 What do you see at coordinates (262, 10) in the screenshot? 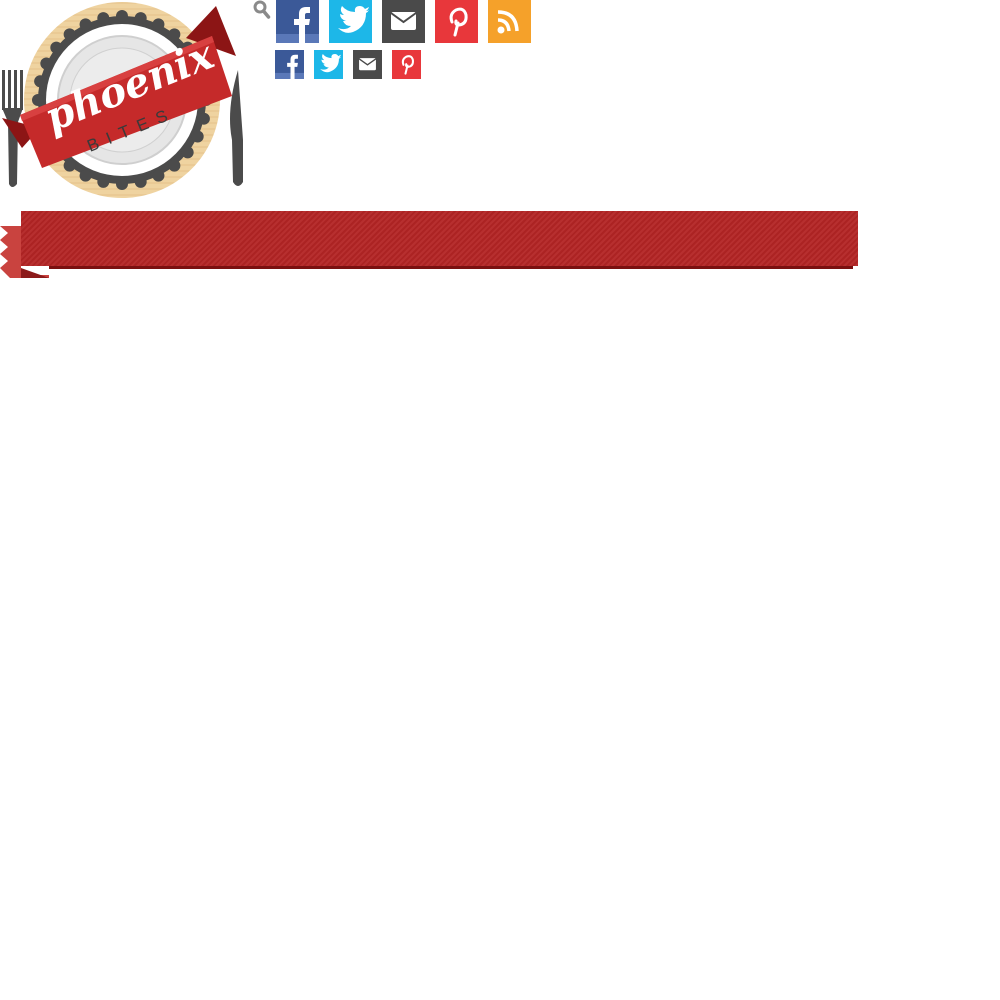
I see `search-icon` at bounding box center [262, 10].